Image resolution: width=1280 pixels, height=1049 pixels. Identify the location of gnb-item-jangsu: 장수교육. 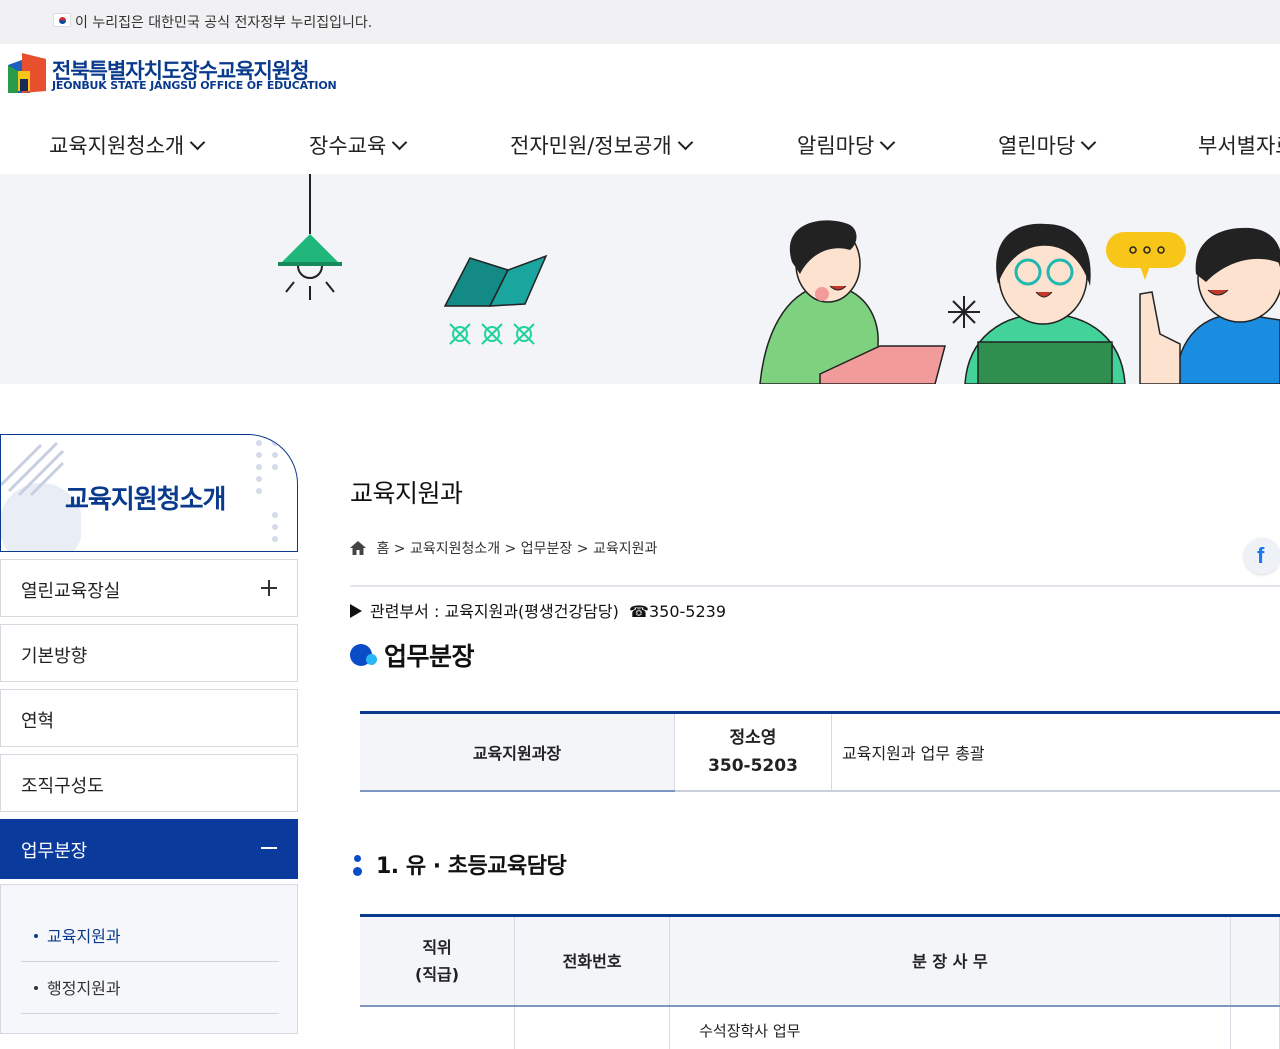
(357, 145).